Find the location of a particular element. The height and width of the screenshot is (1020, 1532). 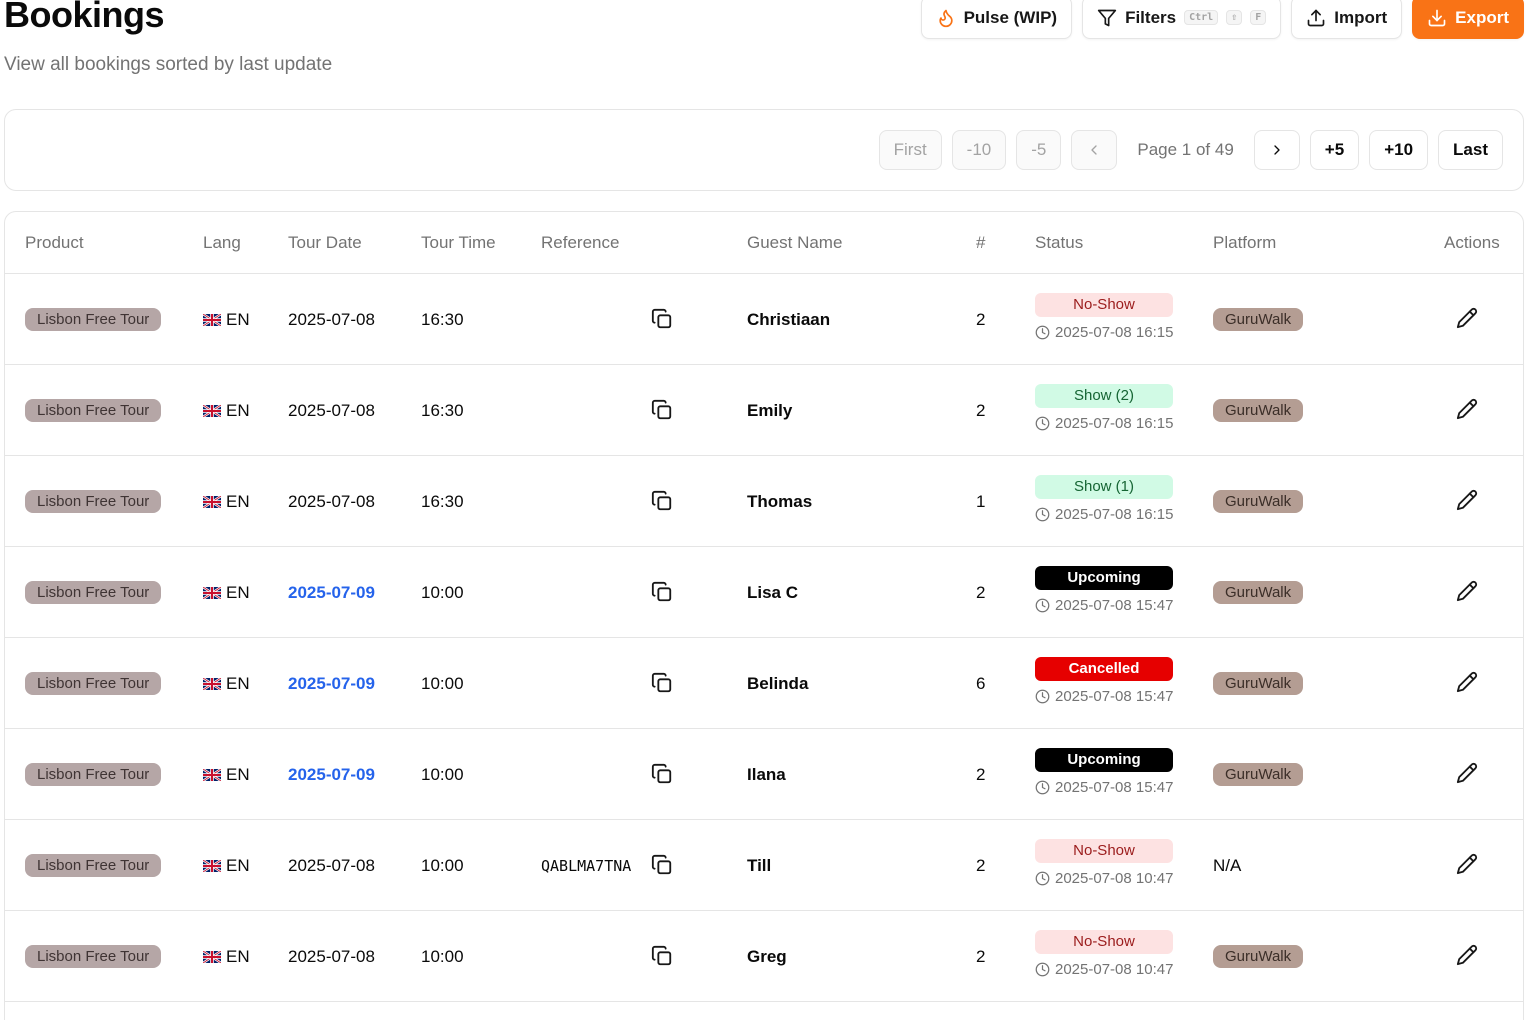

col-lang: Lang is located at coordinates (222, 243).